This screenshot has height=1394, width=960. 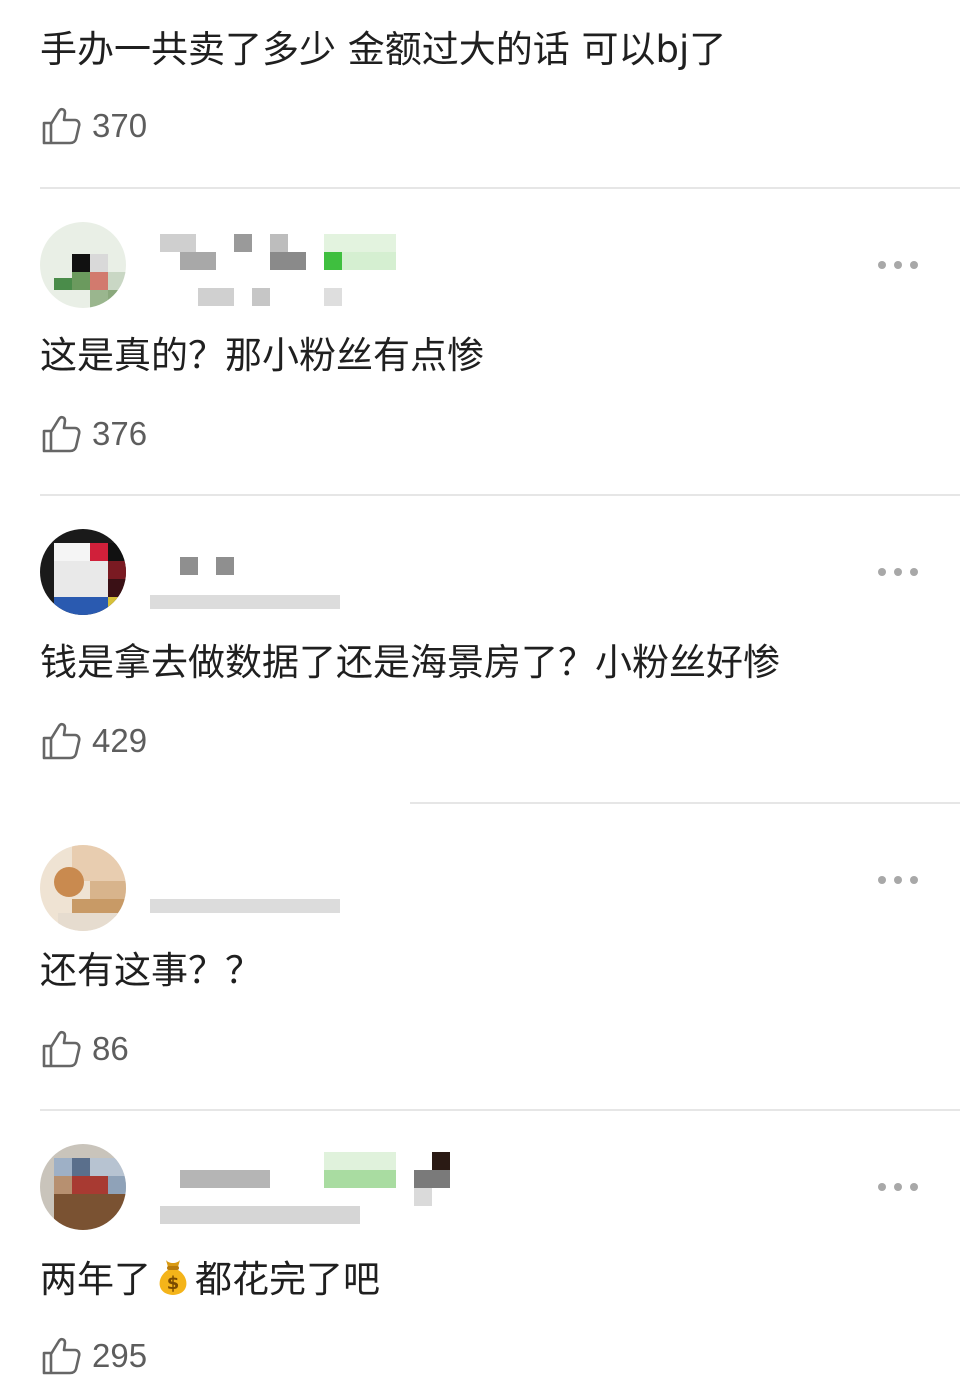 I want to click on like-button: 429, so click(x=93, y=741).